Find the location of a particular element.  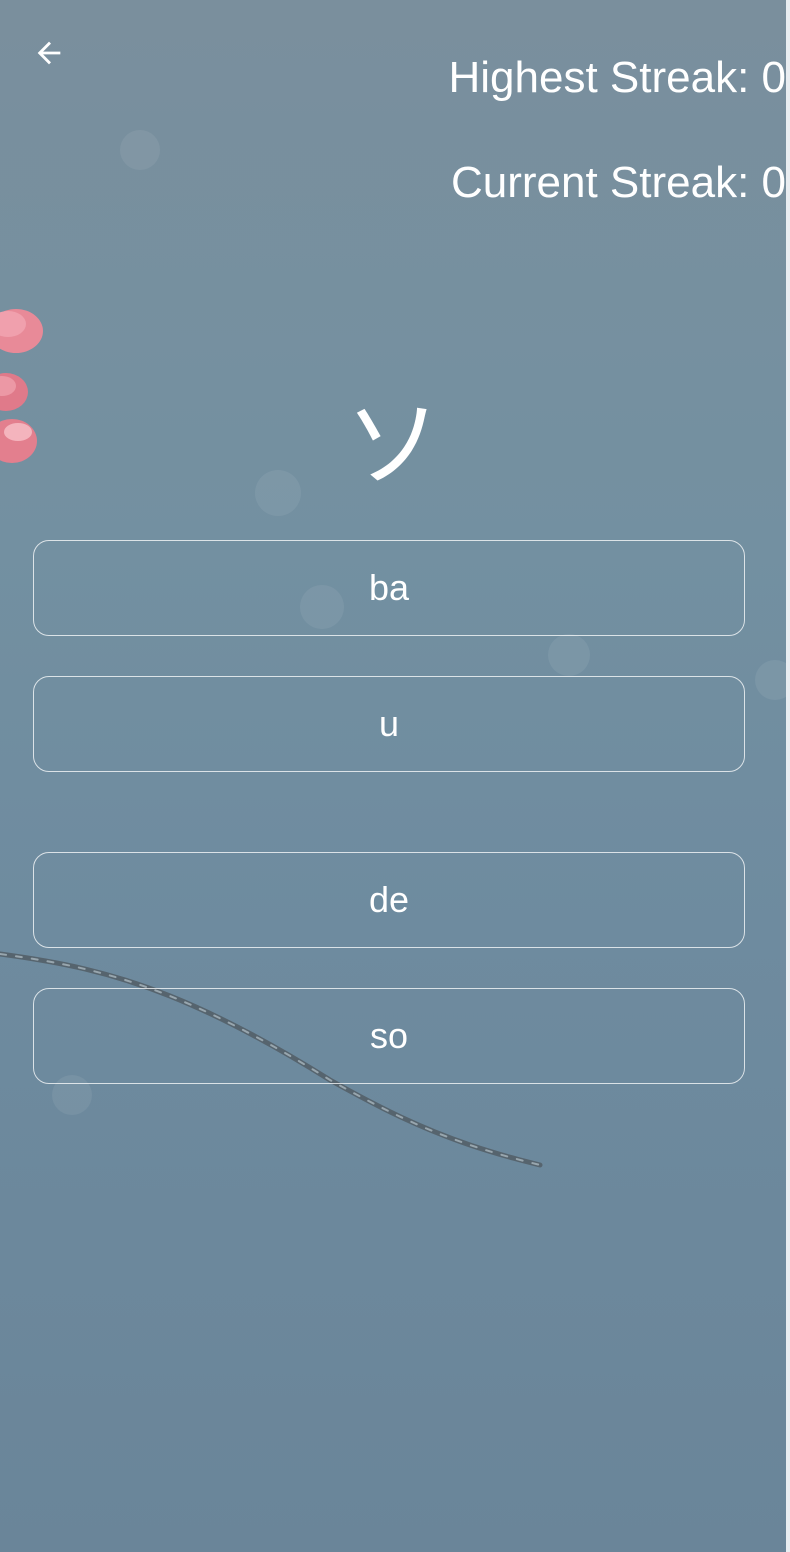

answer-option-button: u is located at coordinates (389, 724).